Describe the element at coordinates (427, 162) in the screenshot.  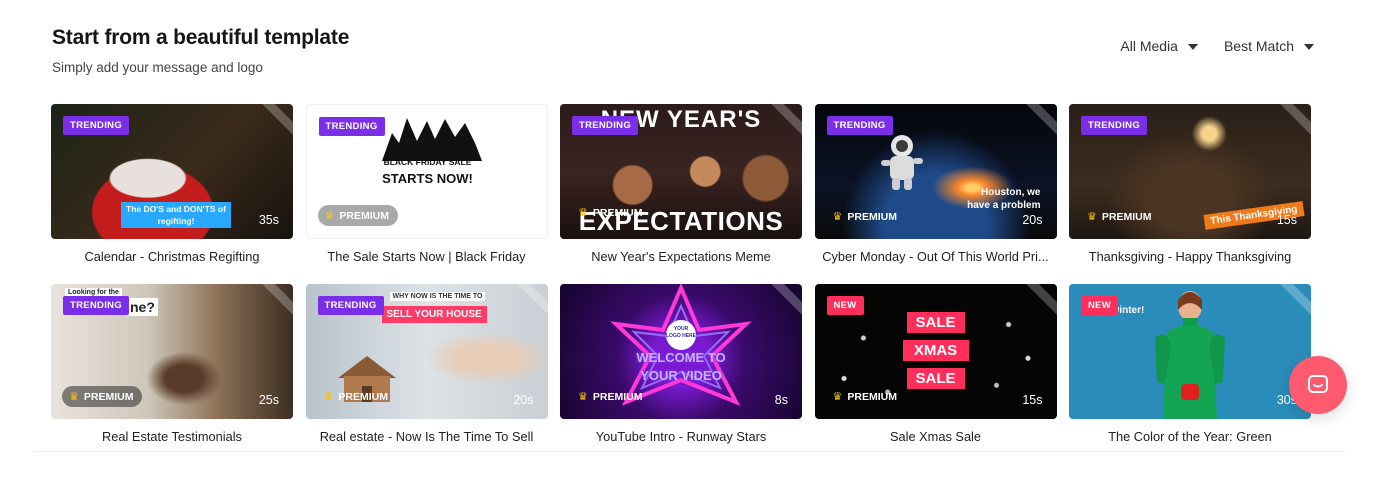
I see `thumbnail-caption: BLACK FRIDAY SALE` at that location.